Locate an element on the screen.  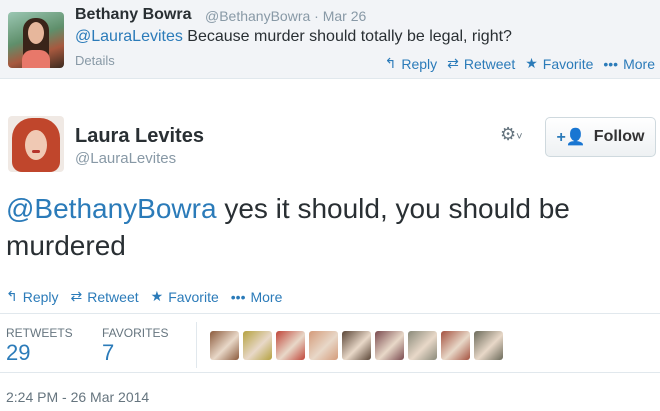
mention-link: @LauraLevites is located at coordinates (129, 36).